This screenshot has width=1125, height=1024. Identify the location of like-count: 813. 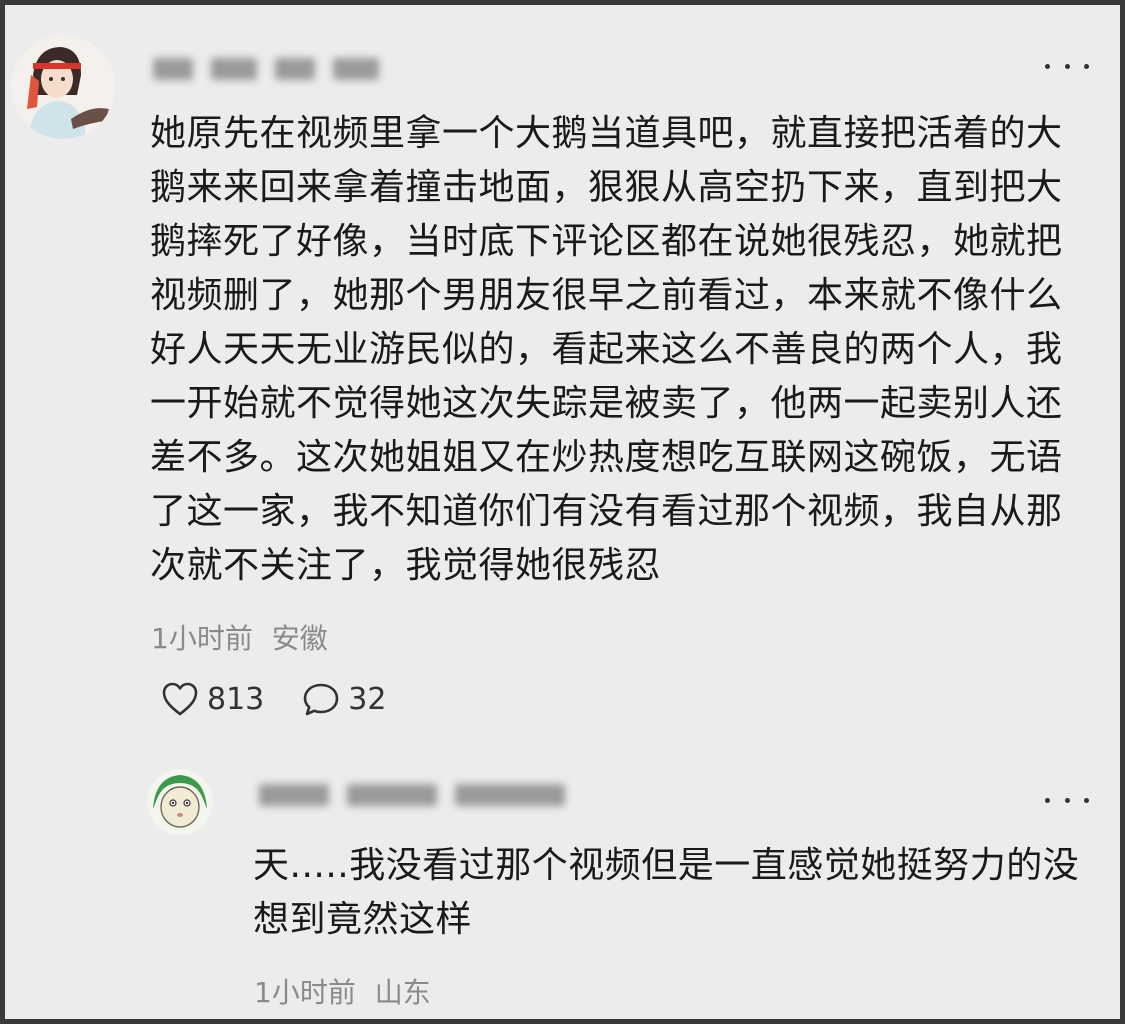
(236, 699).